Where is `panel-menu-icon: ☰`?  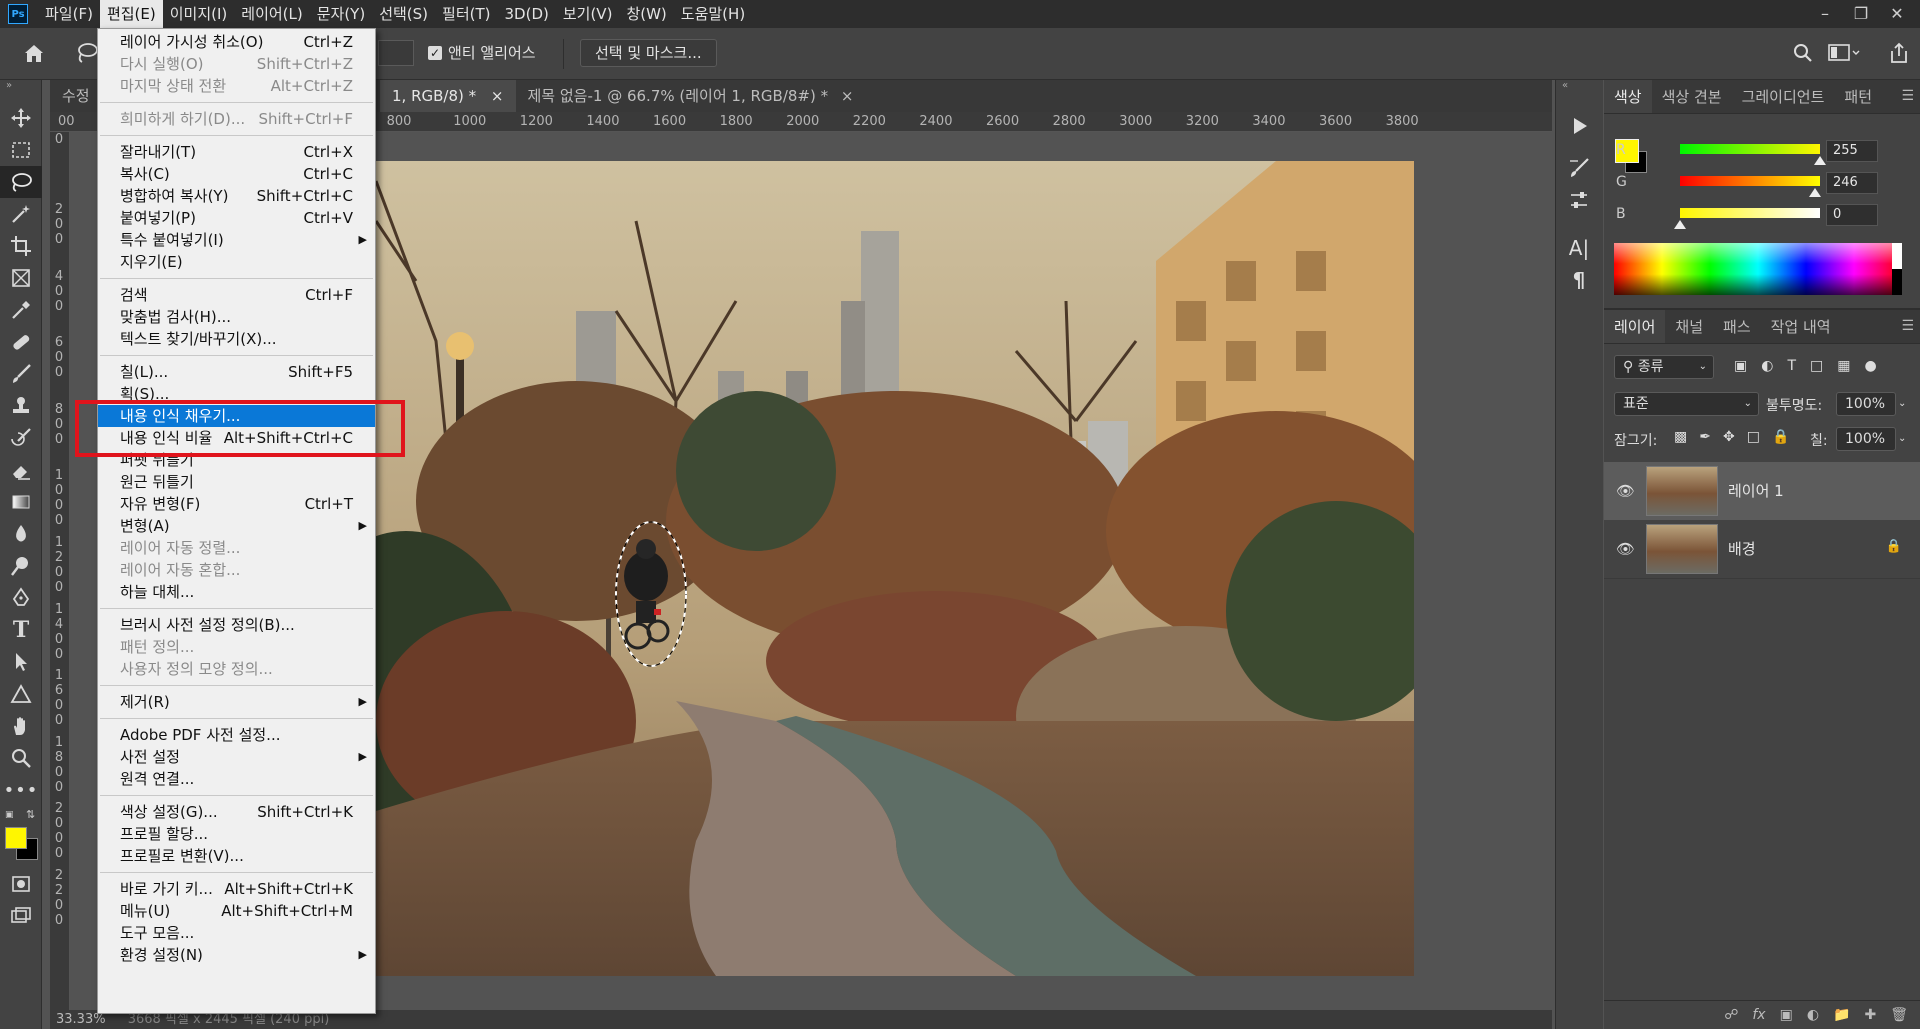
panel-menu-icon: ☰ is located at coordinates (1907, 326).